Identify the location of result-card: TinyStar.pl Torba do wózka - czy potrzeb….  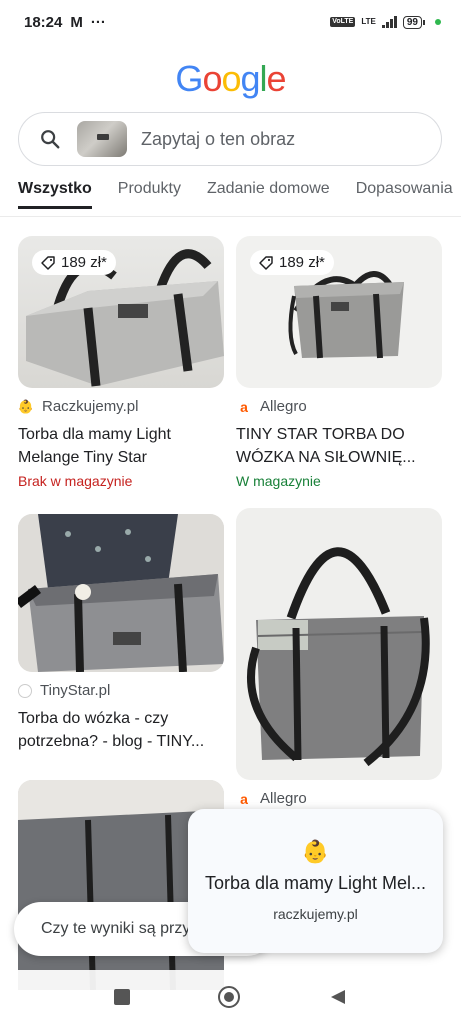
(121, 633).